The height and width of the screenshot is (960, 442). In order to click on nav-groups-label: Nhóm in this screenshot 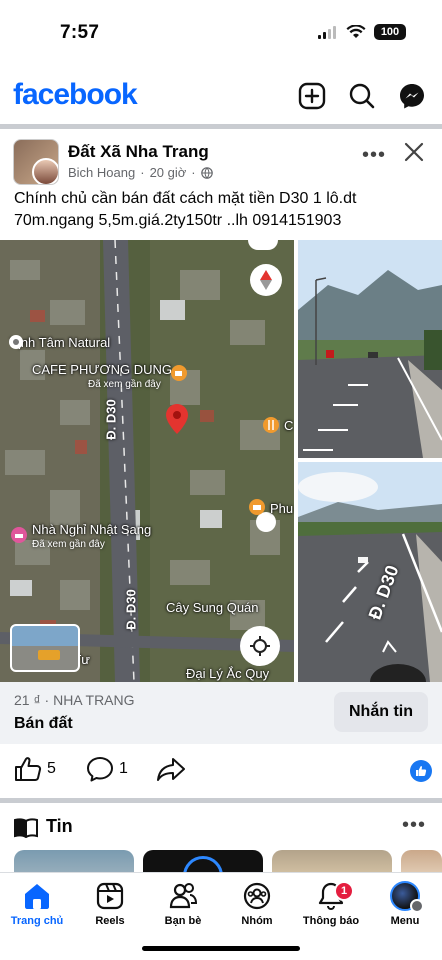, I will do `click(257, 921)`.